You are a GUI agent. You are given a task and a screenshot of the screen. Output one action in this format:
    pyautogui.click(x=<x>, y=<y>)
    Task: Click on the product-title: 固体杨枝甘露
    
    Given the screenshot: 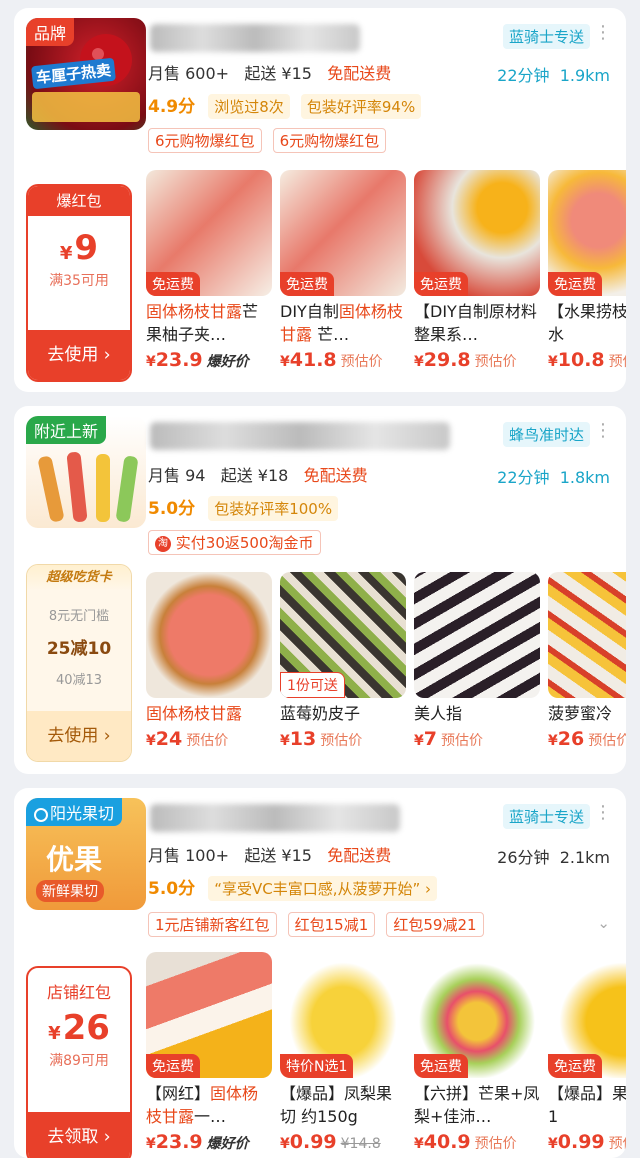 What is the action you would take?
    pyautogui.click(x=194, y=713)
    